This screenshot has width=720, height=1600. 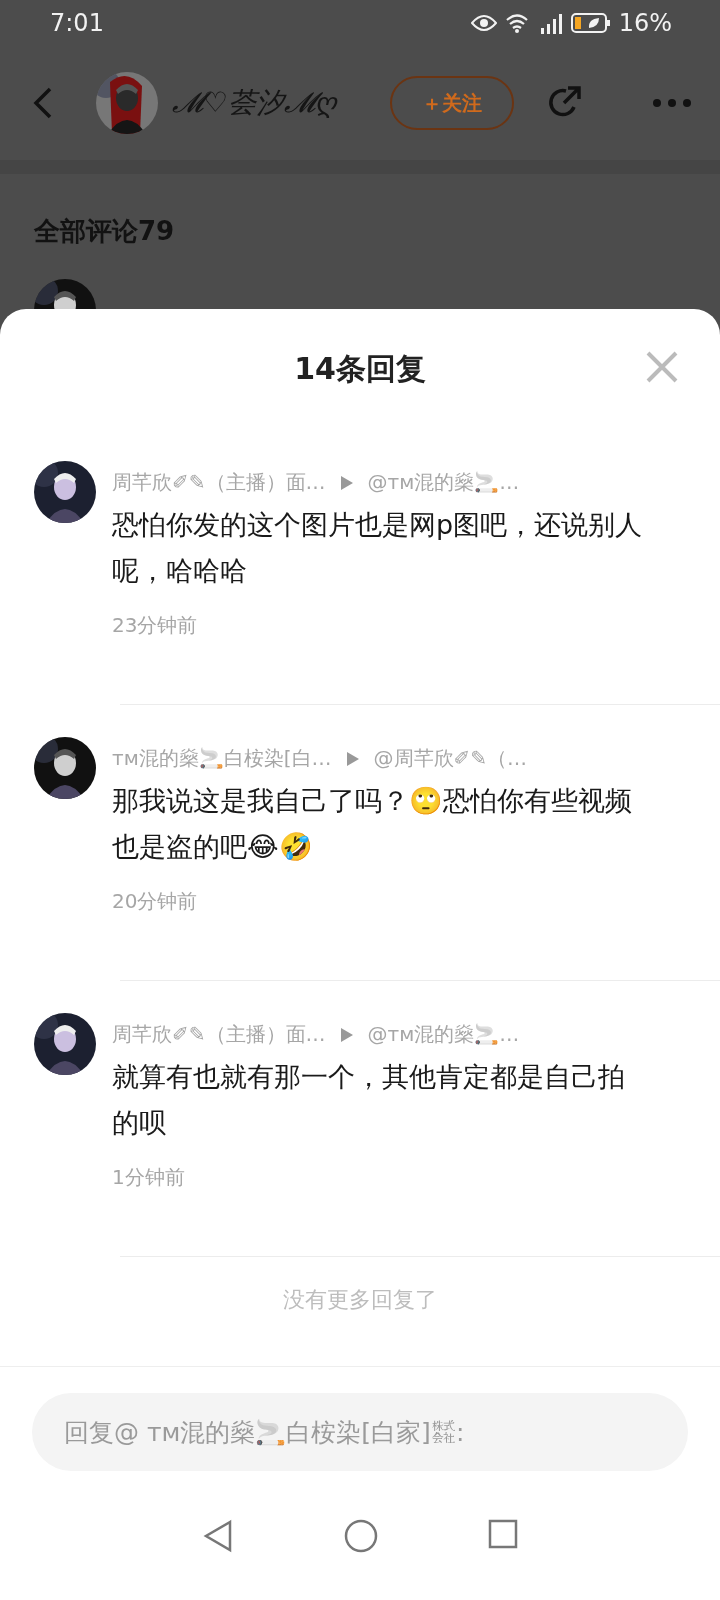 I want to click on status-time: 7:01, so click(x=77, y=23).